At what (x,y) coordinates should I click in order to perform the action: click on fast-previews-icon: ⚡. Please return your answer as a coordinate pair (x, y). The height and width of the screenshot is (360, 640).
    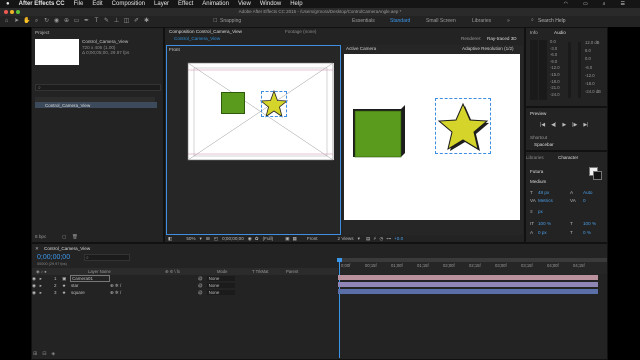
    Looking at the image, I should click on (374, 239).